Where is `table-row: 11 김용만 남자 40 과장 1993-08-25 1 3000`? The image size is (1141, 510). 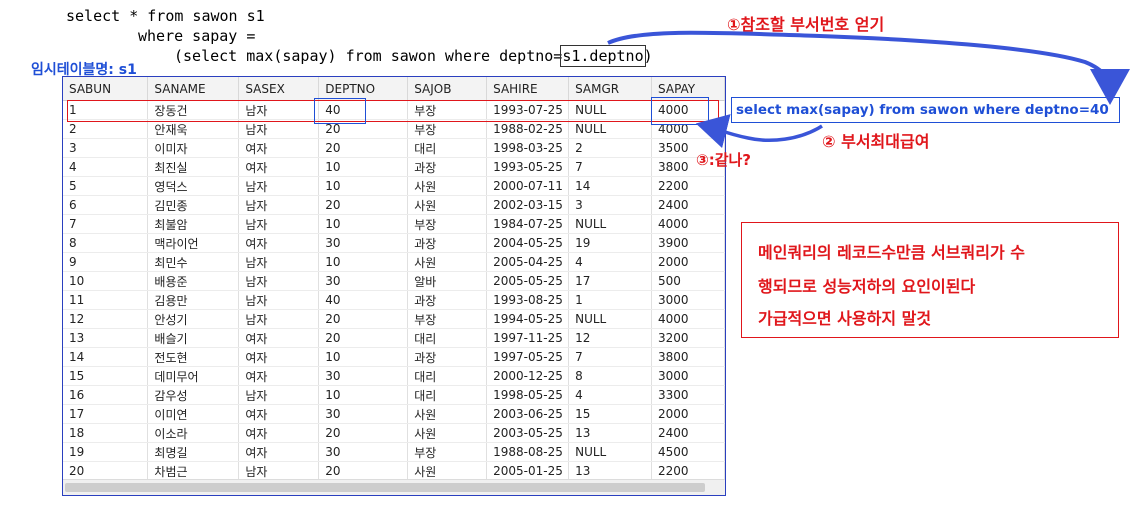 table-row: 11 김용만 남자 40 과장 1993-08-25 1 3000 is located at coordinates (394, 300).